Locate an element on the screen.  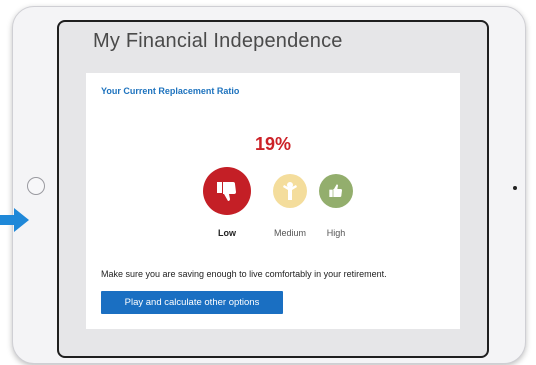
home-button is located at coordinates (36, 186).